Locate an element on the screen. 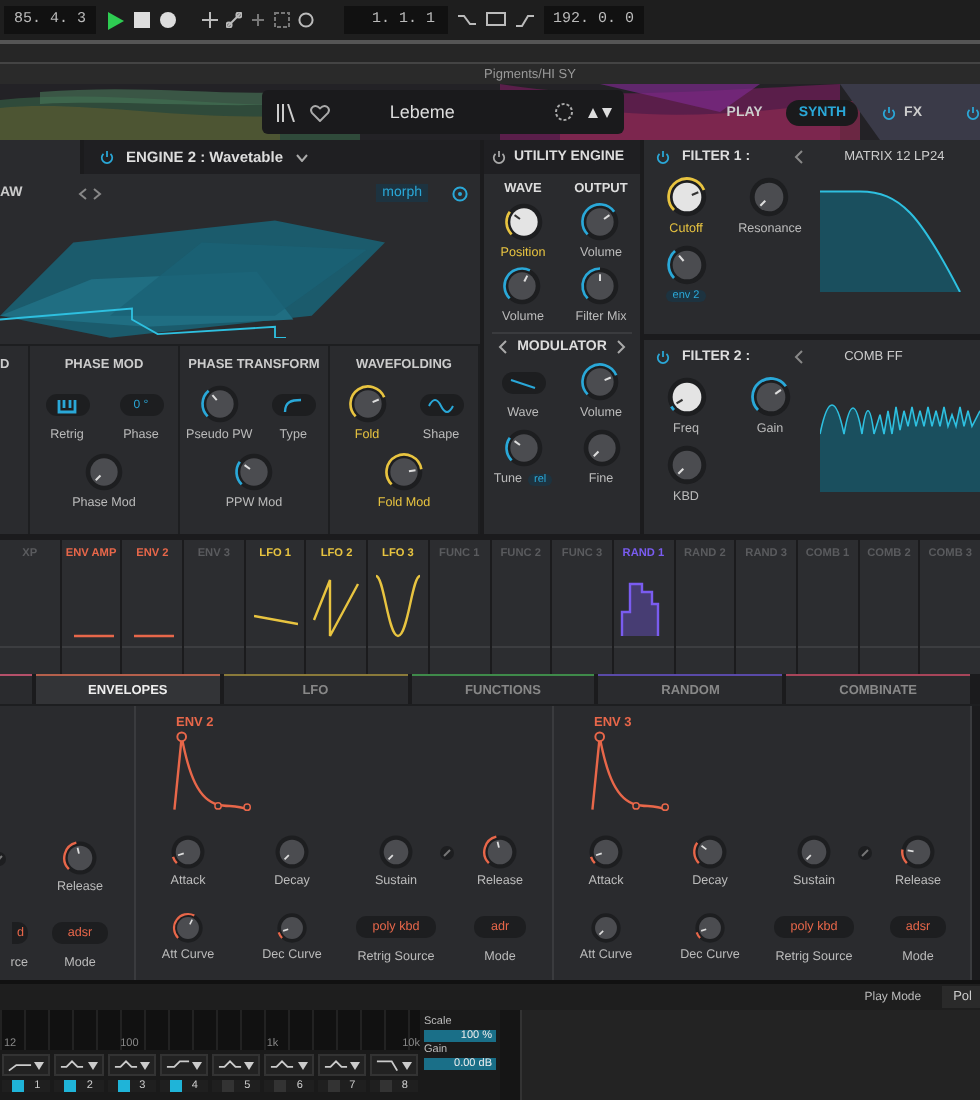  prev-next-arrows-icon is located at coordinates (90, 193).